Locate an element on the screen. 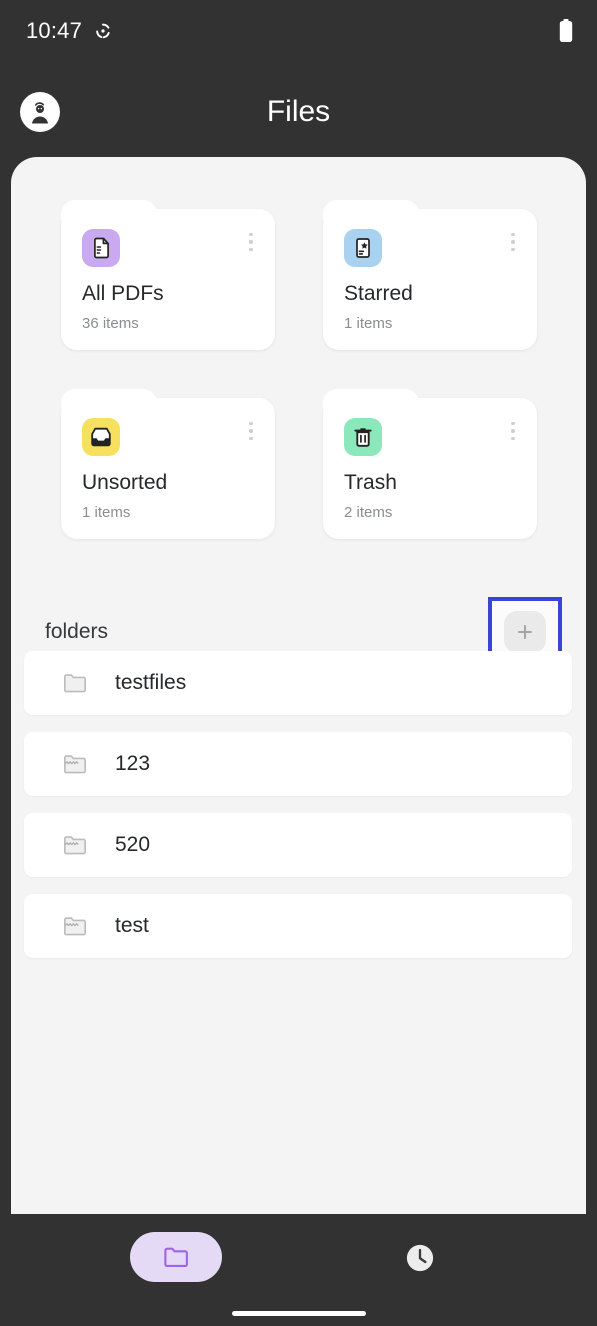 This screenshot has width=597, height=1326. battery-full-icon is located at coordinates (566, 31).